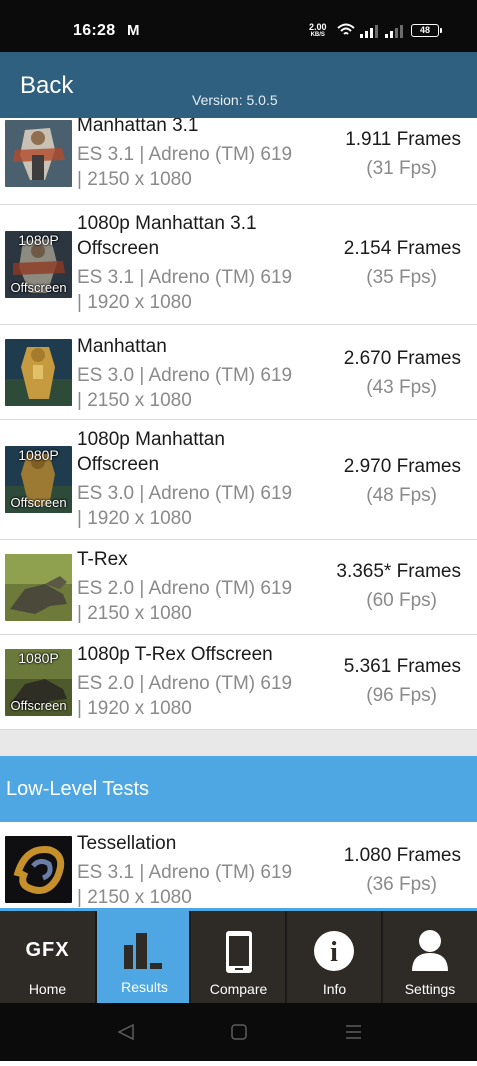  What do you see at coordinates (398, 571) in the screenshot?
I see `test-frames: 3.365* Frames` at bounding box center [398, 571].